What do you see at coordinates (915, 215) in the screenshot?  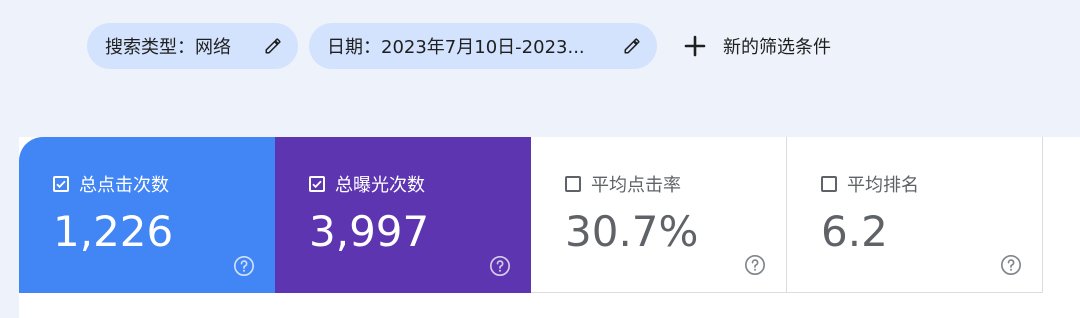 I see `metric-card-average-position: 平均排名 6.2` at bounding box center [915, 215].